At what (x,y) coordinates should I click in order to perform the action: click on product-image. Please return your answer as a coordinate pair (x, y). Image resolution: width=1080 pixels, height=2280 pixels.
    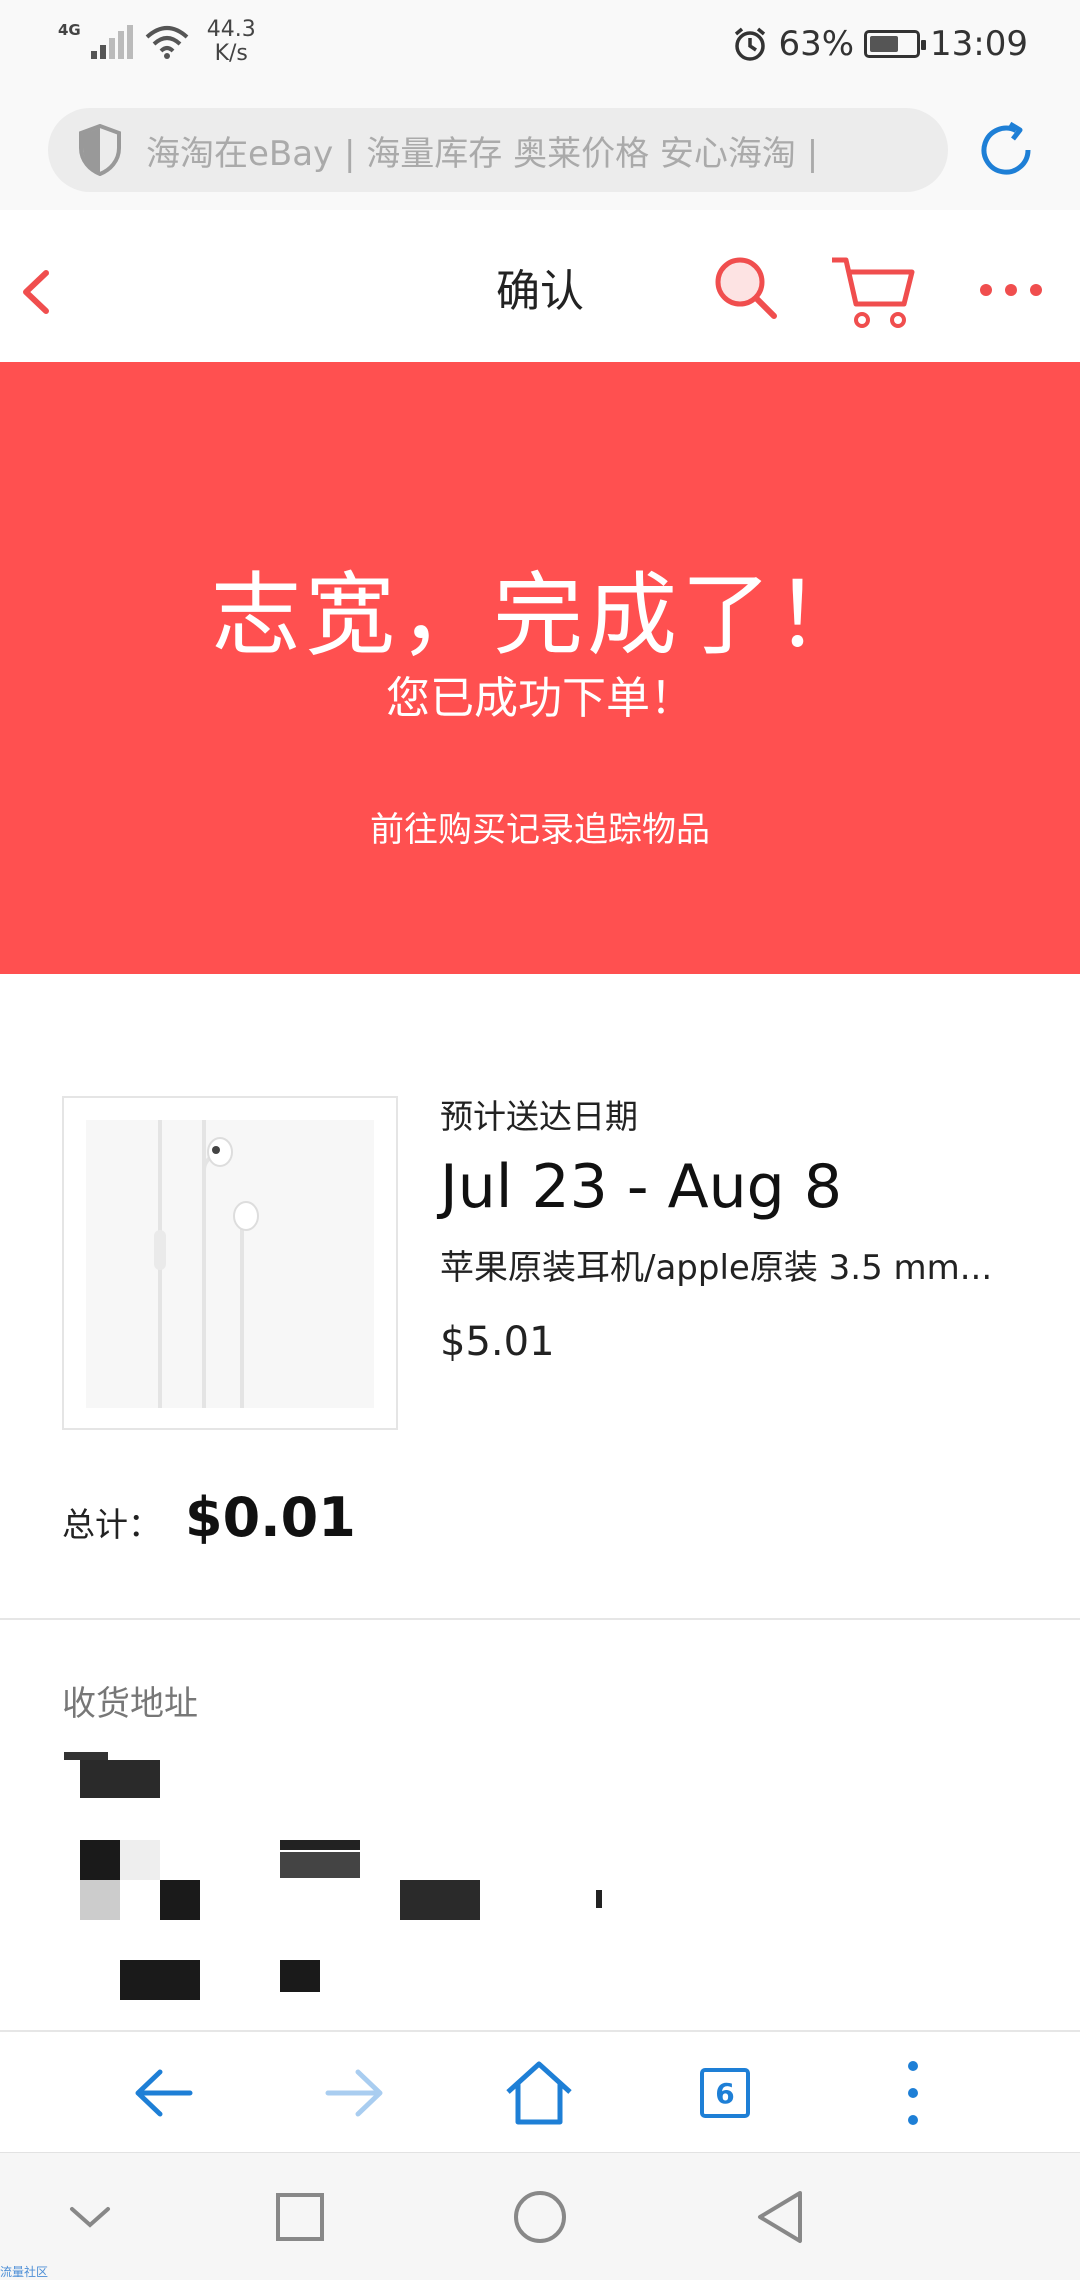
    Looking at the image, I should click on (230, 1263).